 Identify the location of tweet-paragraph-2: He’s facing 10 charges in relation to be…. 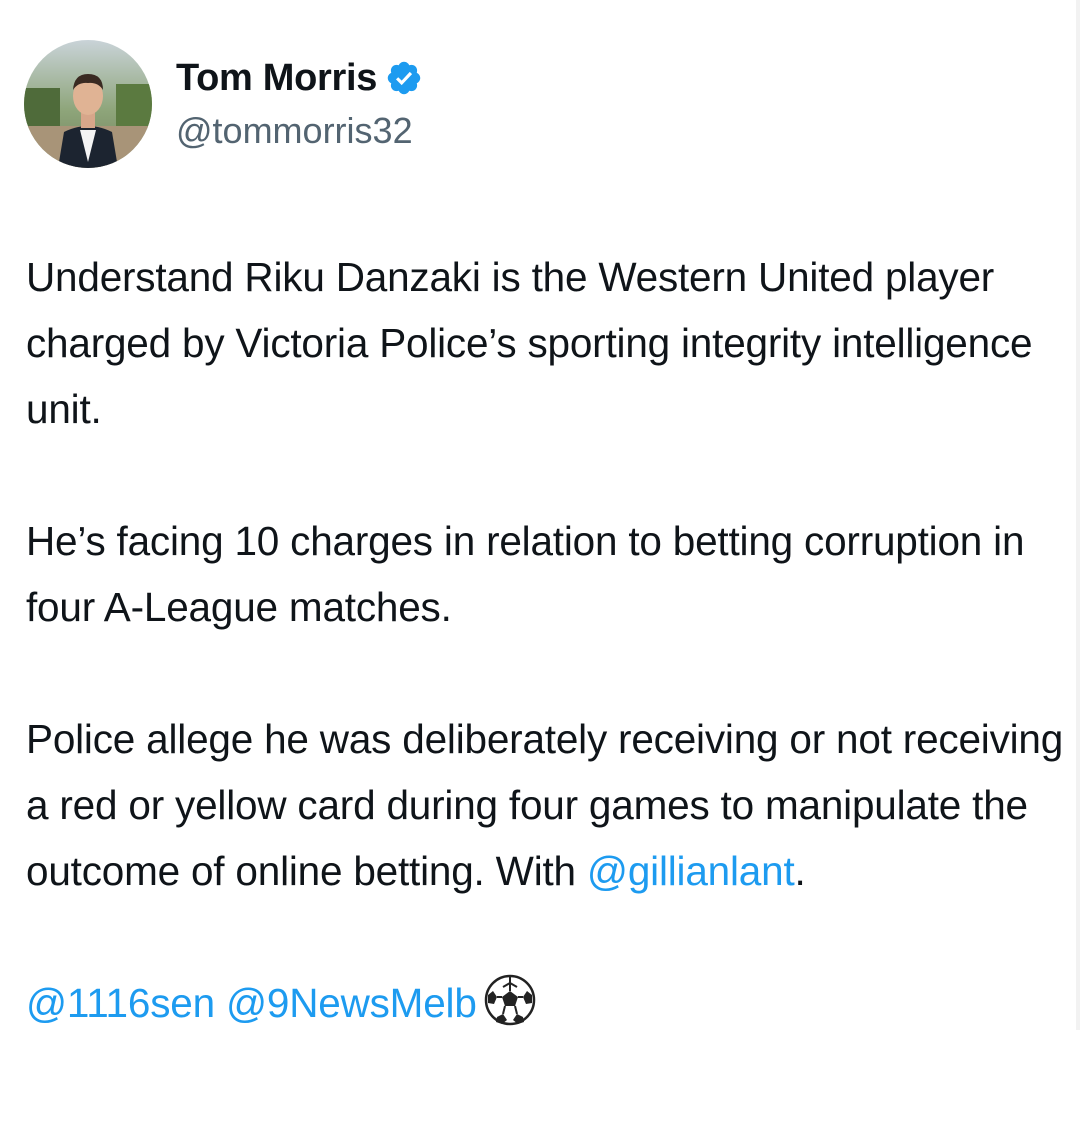
(525, 574).